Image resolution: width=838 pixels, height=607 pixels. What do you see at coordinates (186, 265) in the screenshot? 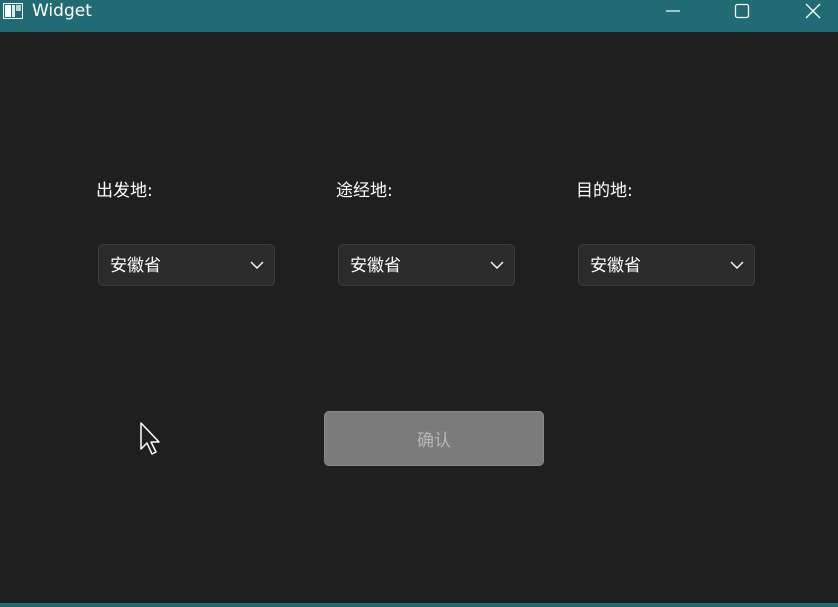
I see `departure-select: 安徽省` at bounding box center [186, 265].